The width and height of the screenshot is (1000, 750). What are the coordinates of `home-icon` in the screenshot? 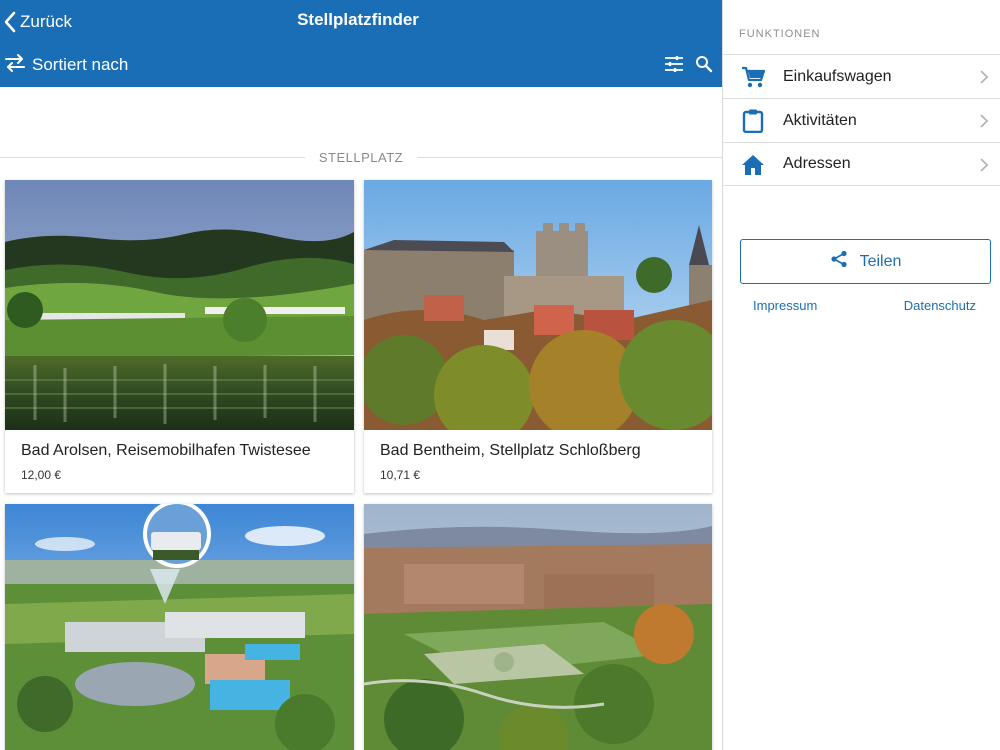 It's located at (753, 165).